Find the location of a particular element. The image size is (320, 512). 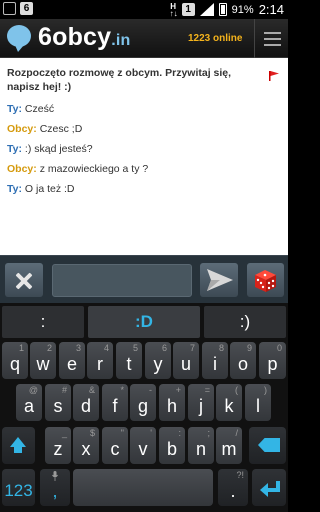

key-n: ; n is located at coordinates (201, 445).